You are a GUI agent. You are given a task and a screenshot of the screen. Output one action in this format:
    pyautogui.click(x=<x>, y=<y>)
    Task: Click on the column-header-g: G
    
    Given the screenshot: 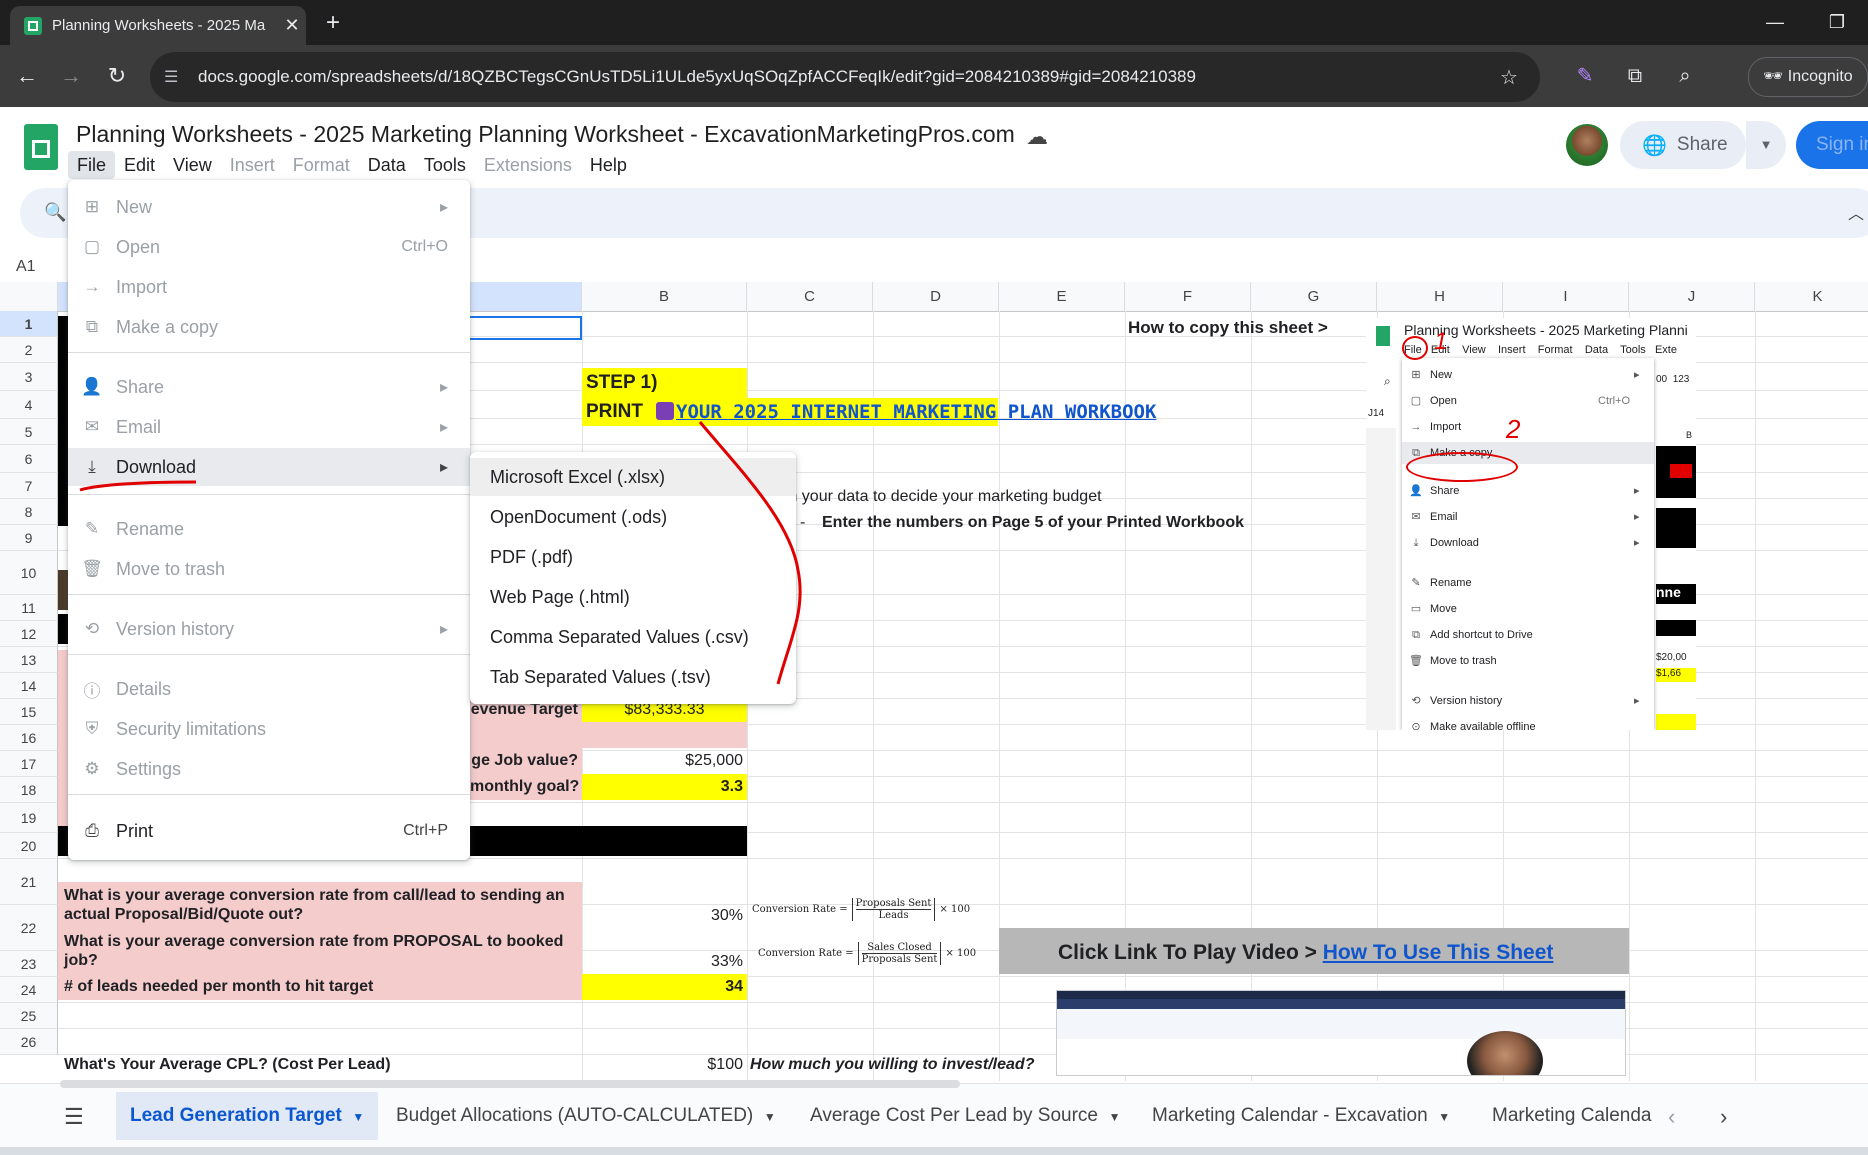 What is the action you would take?
    pyautogui.click(x=1314, y=296)
    